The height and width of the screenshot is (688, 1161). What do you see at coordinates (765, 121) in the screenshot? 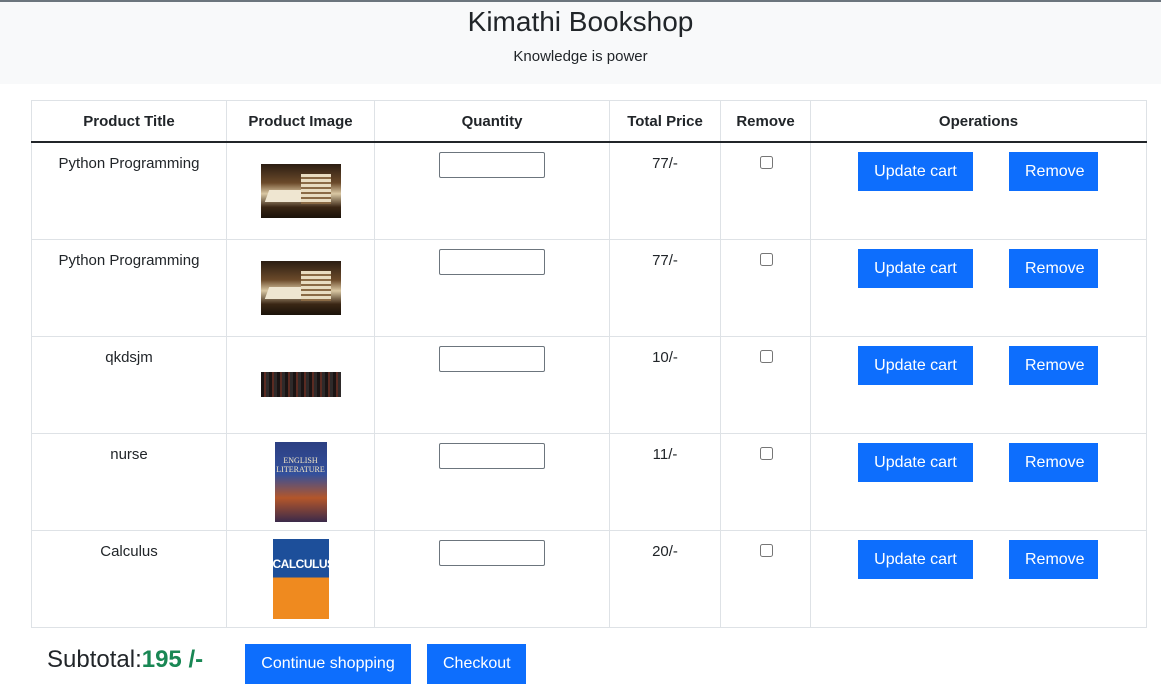
I see `column-header-remove: Remove` at bounding box center [765, 121].